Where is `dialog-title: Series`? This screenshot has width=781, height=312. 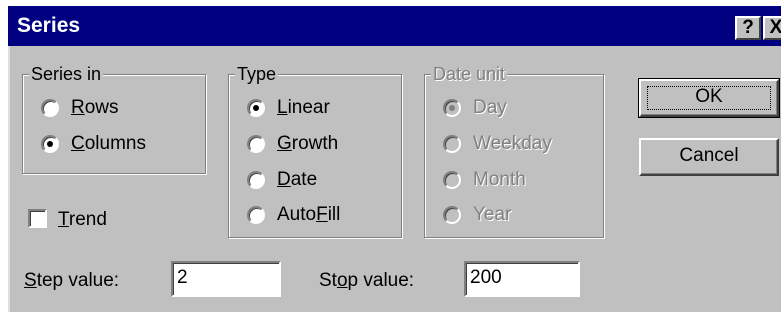
dialog-title: Series is located at coordinates (49, 25).